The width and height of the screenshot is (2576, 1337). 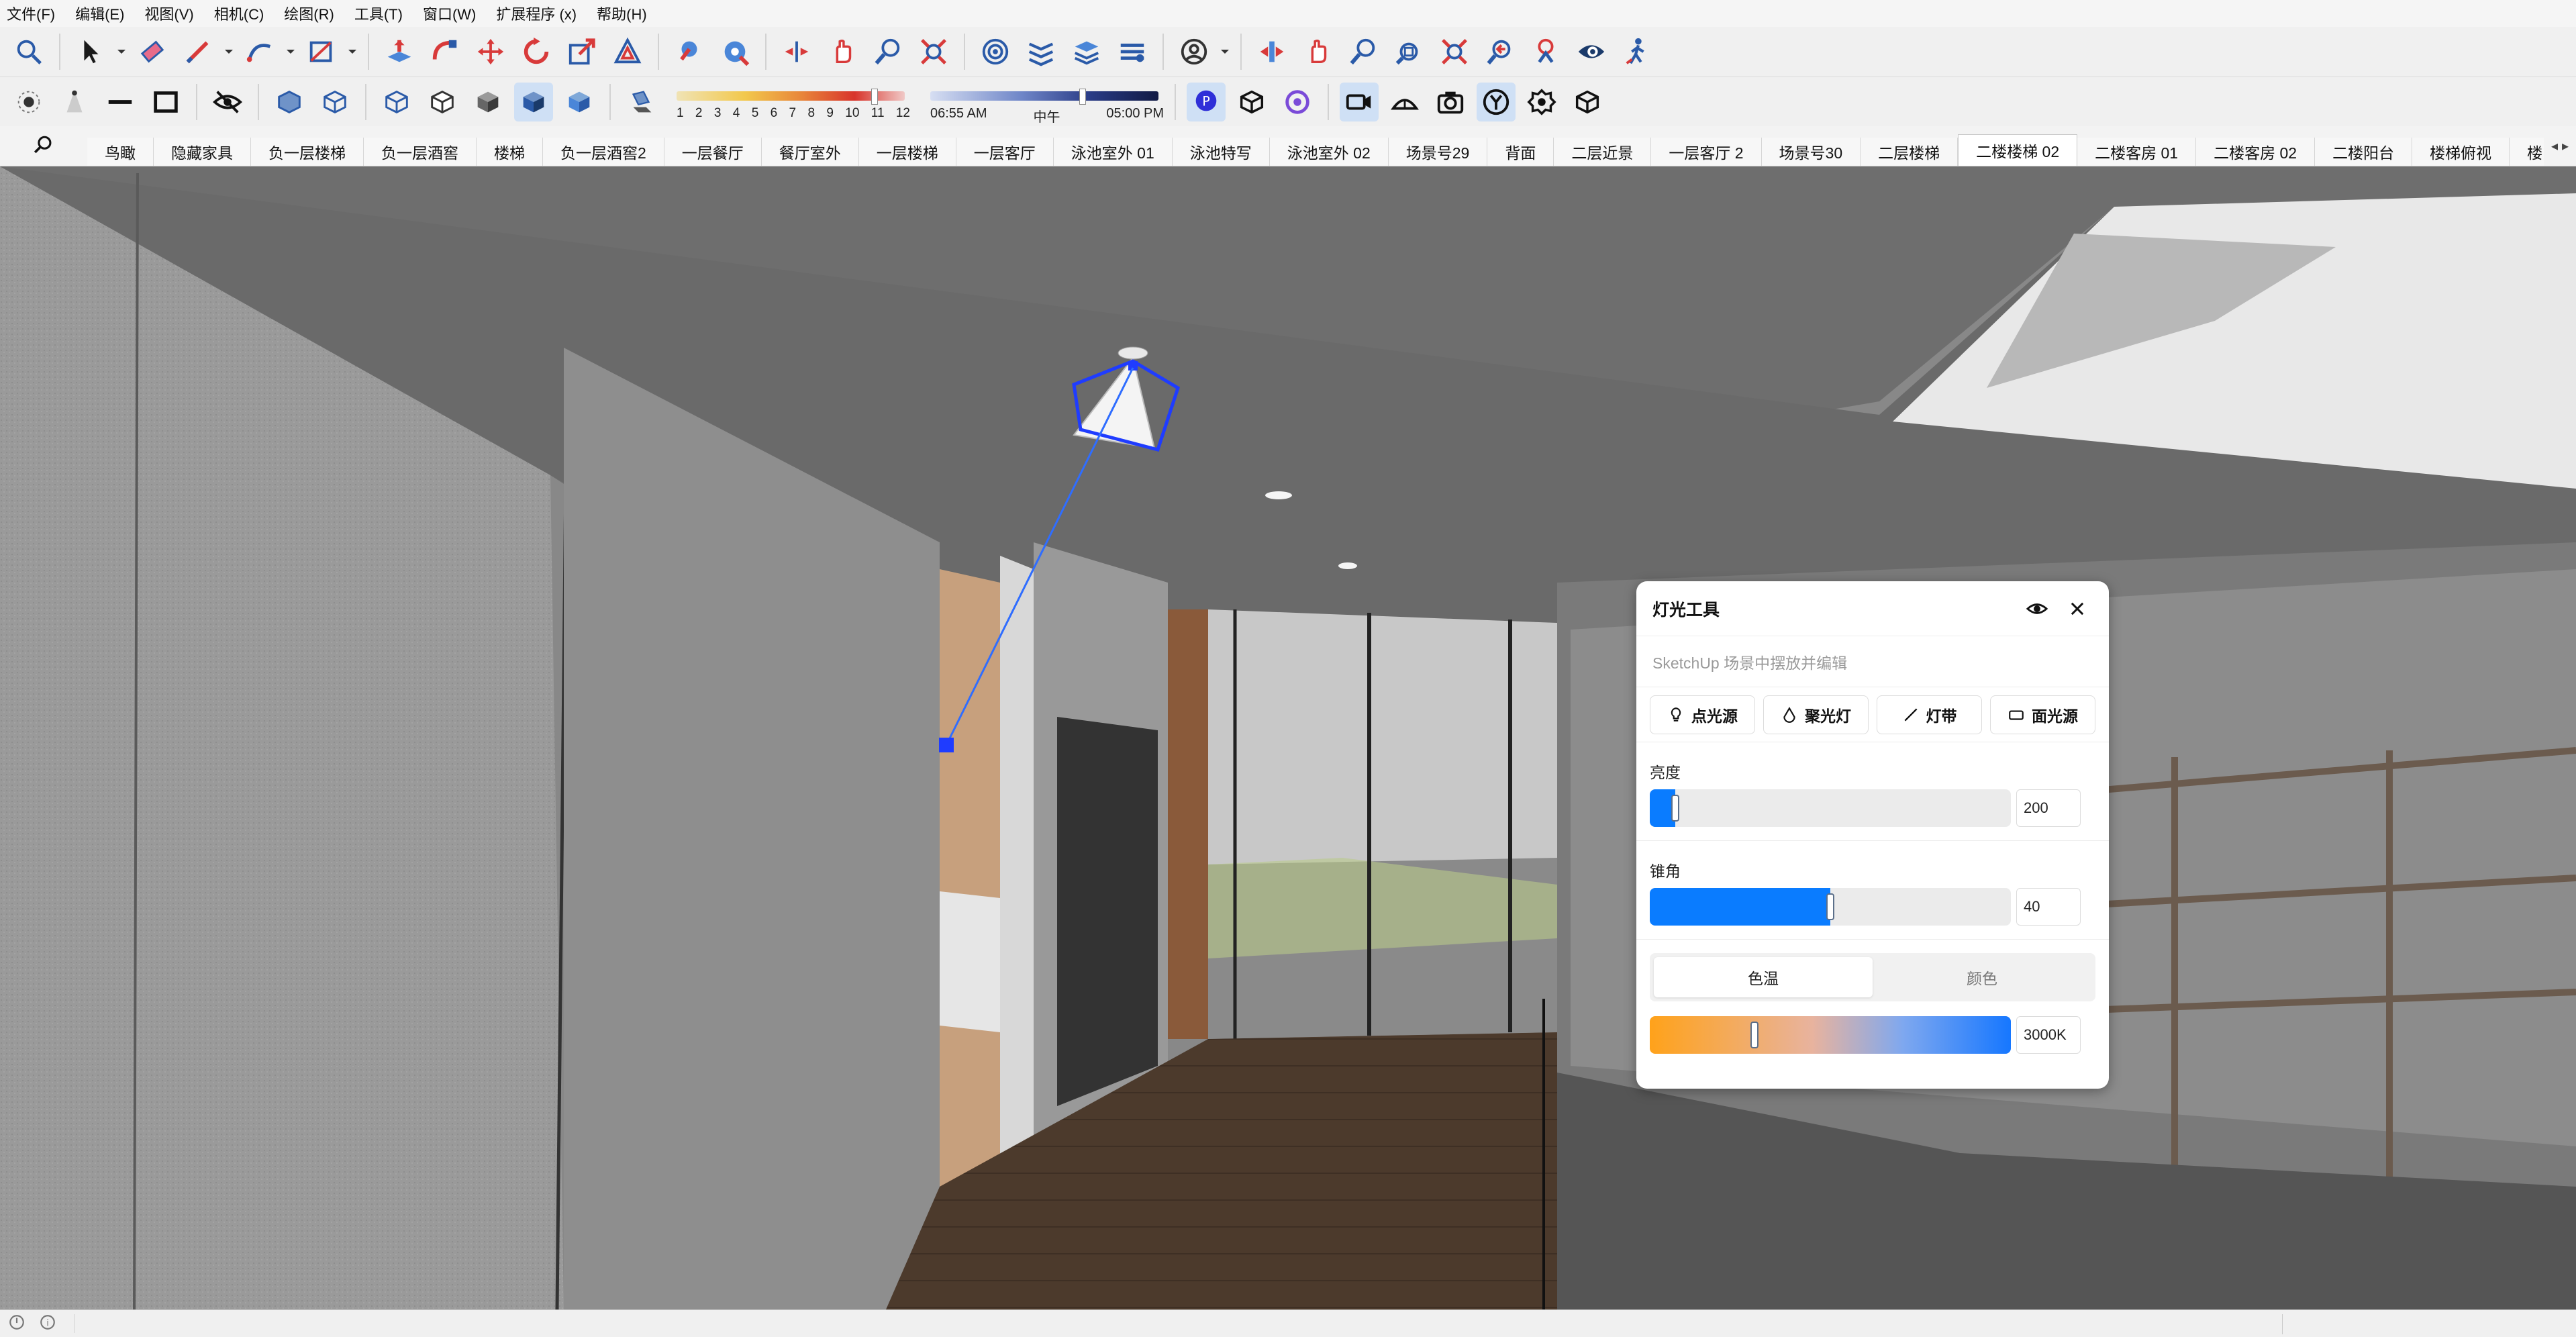 I want to click on geo-location-icon, so click(x=17, y=1324).